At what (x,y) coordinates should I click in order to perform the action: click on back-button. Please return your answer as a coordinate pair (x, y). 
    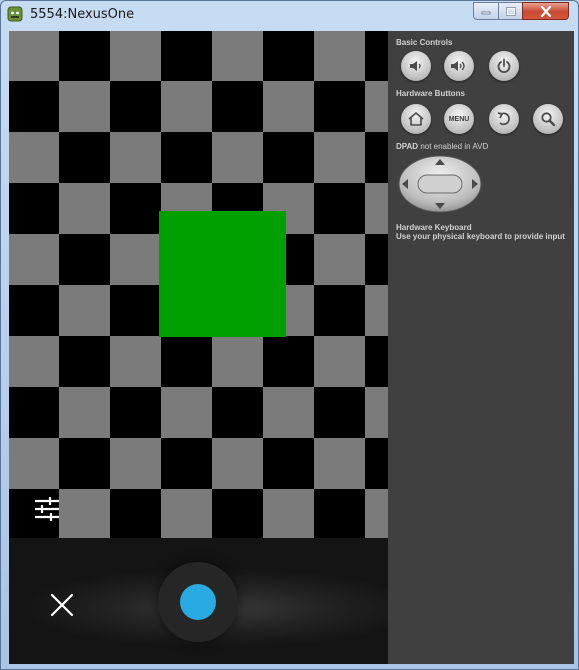
    Looking at the image, I should click on (504, 119).